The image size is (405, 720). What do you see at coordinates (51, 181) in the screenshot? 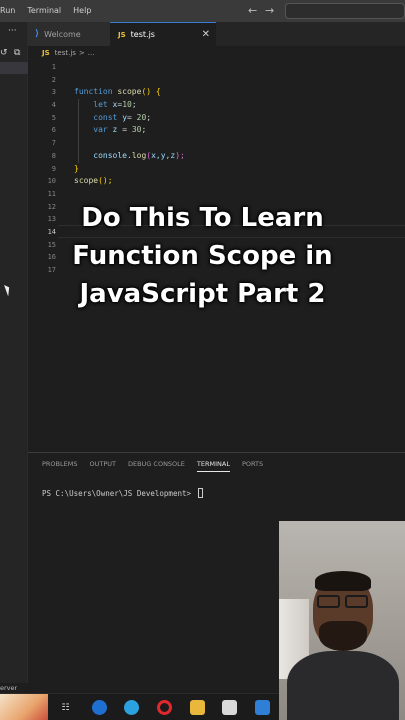
I see `line-number: 10` at bounding box center [51, 181].